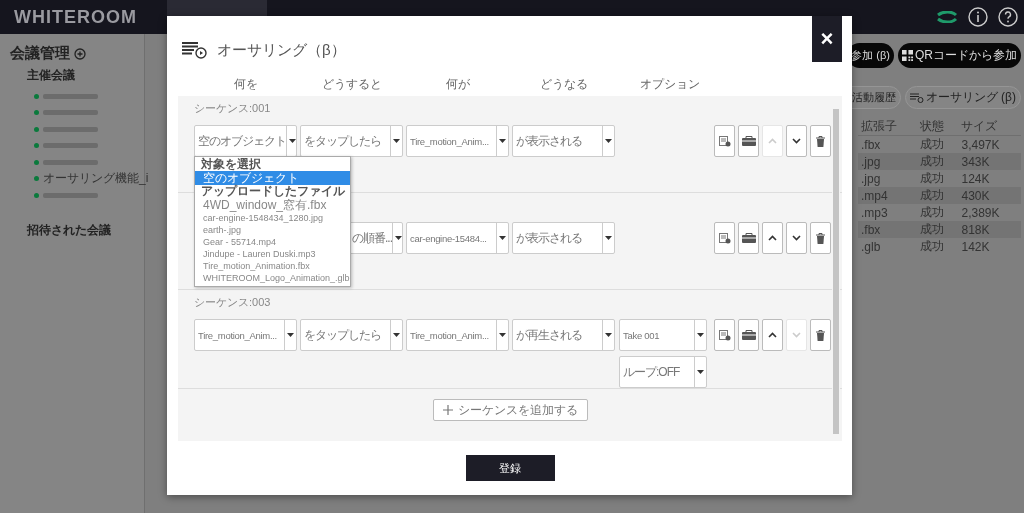 The width and height of the screenshot is (1024, 513). What do you see at coordinates (96, 179) in the screenshot?
I see `sidebar-item: オーサリング機能_i` at bounding box center [96, 179].